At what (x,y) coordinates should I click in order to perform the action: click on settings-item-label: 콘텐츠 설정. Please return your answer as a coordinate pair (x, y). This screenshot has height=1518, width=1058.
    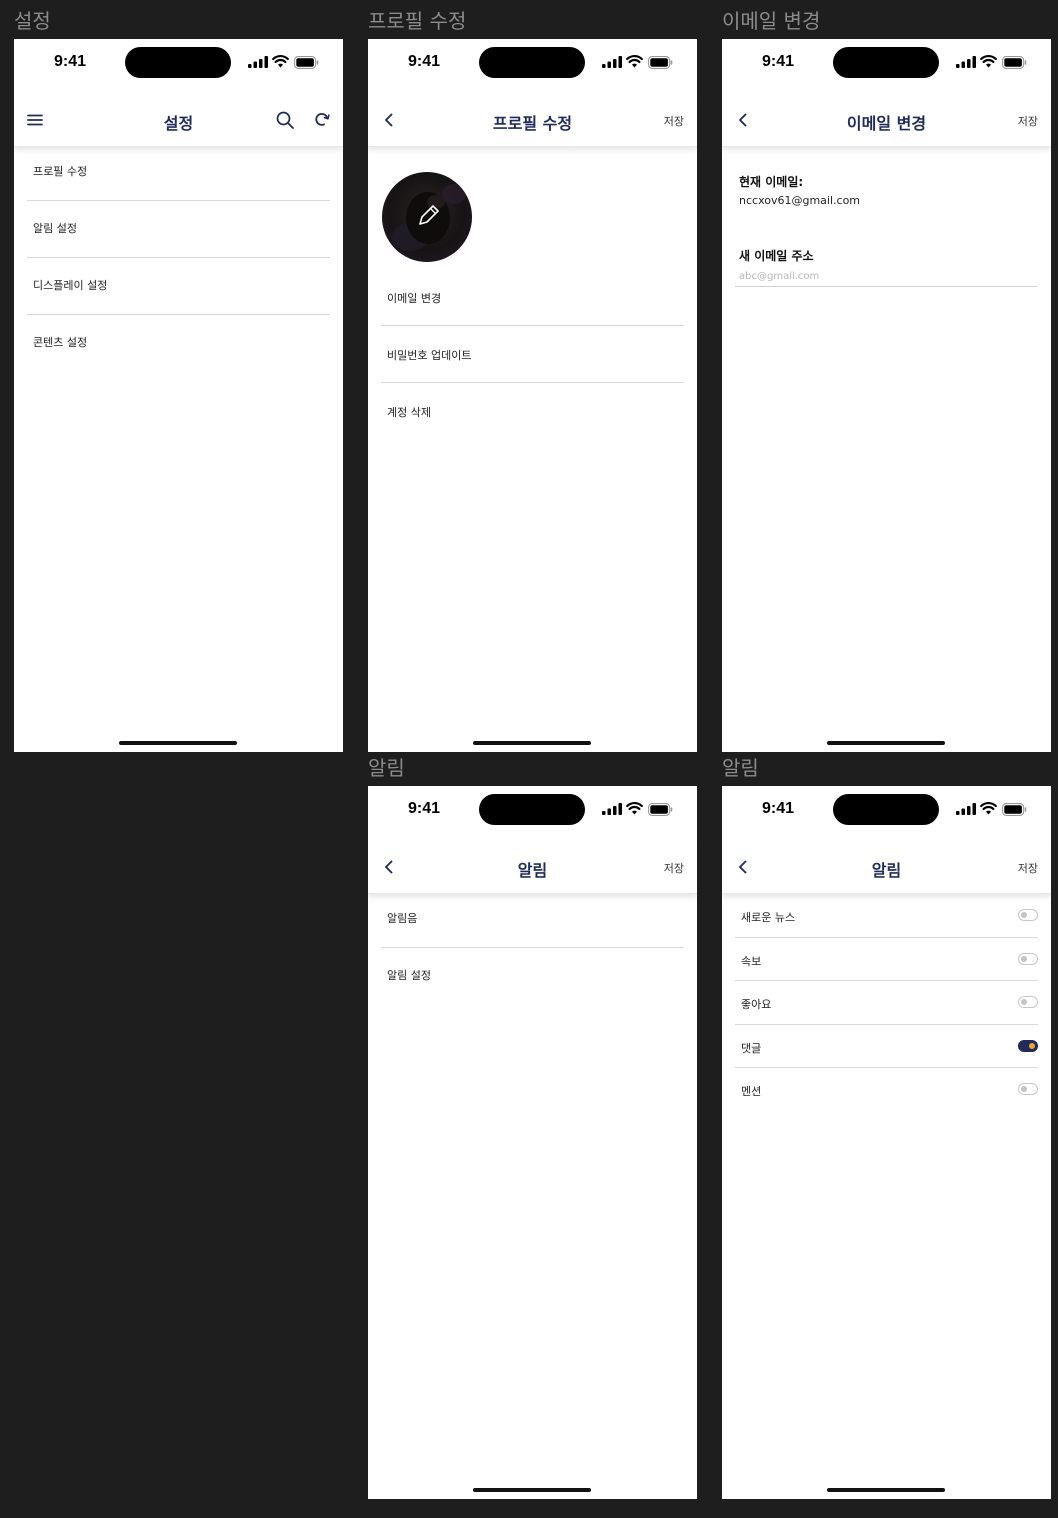
    Looking at the image, I should click on (60, 342).